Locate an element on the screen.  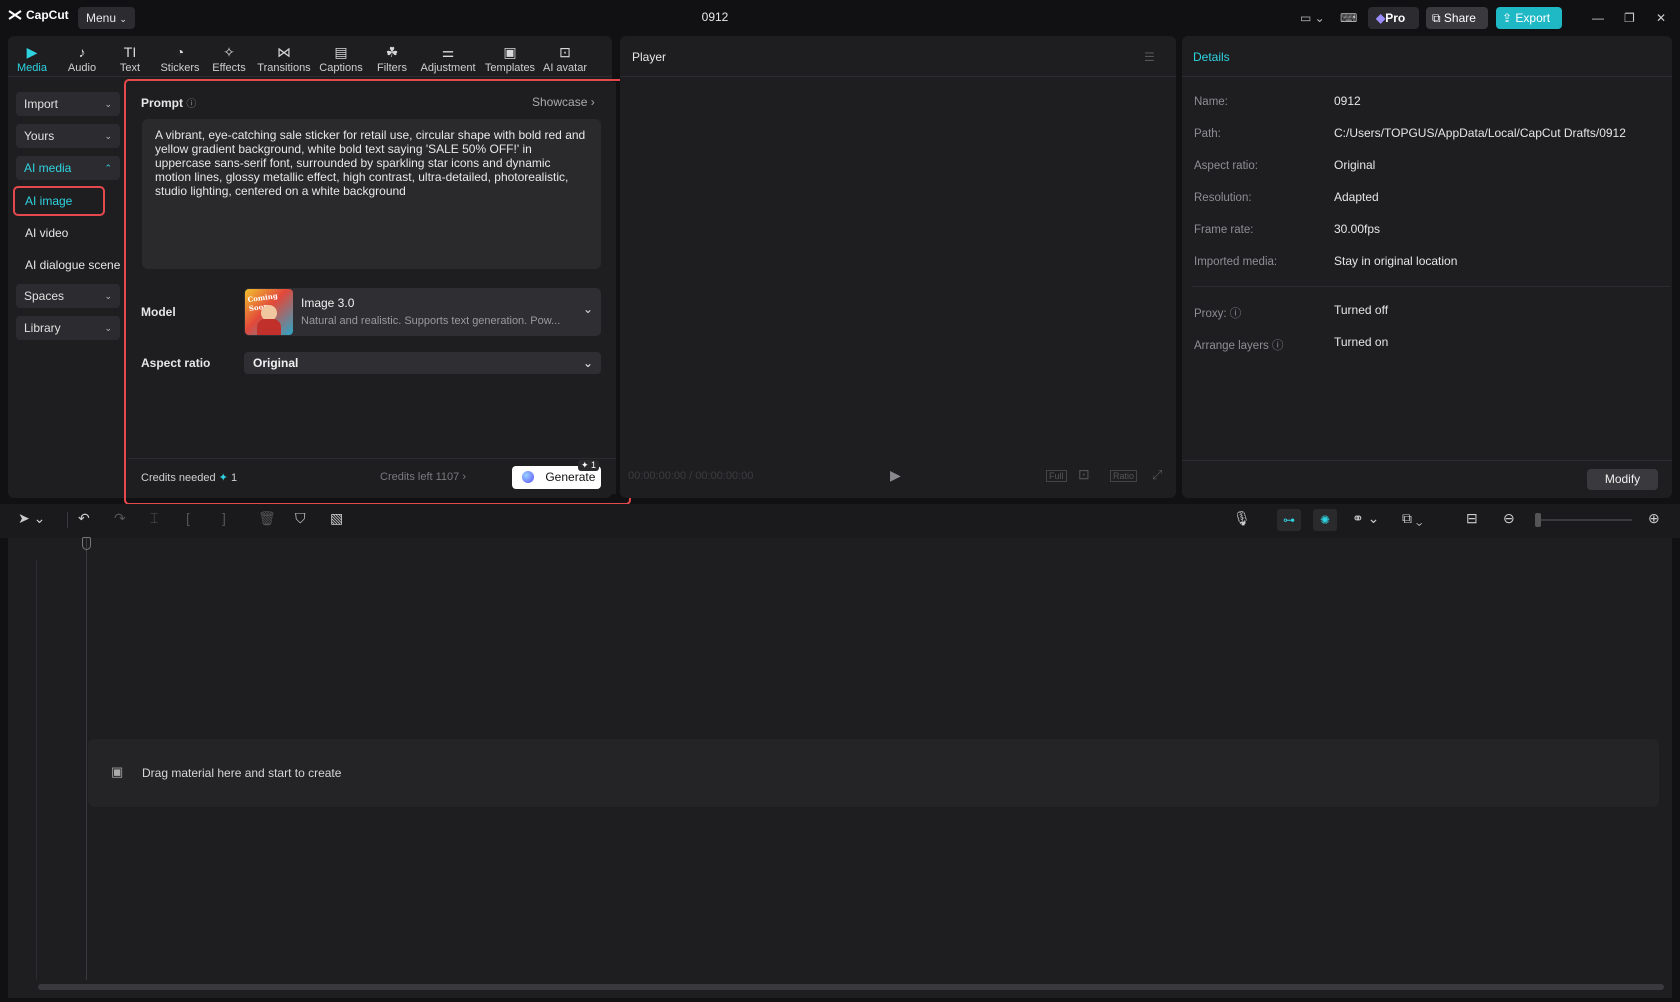
trim-right-icon: ] is located at coordinates (224, 518).